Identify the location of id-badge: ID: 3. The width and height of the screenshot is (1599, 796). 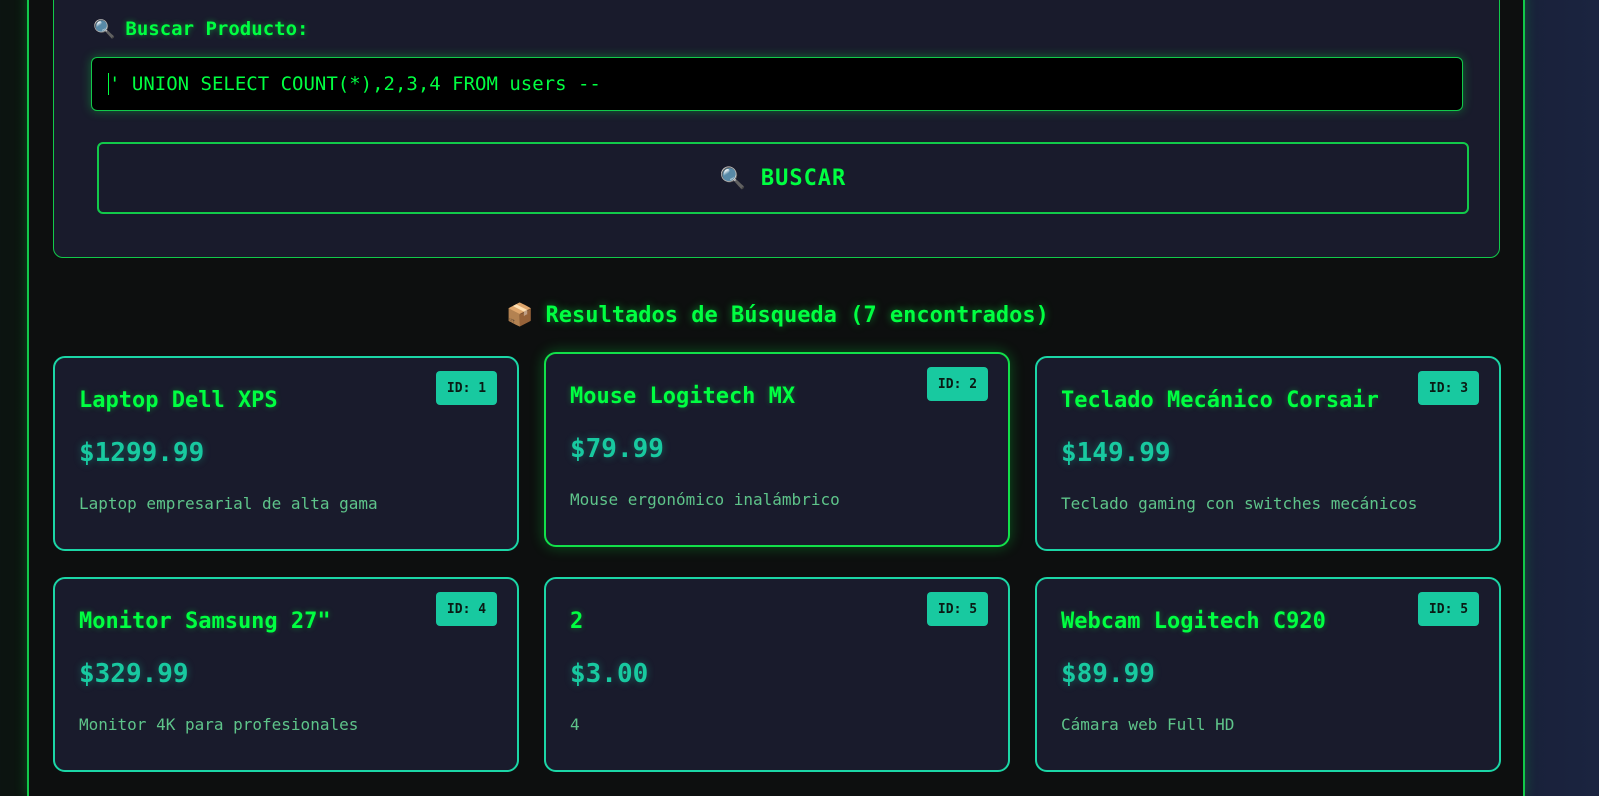
(1448, 388).